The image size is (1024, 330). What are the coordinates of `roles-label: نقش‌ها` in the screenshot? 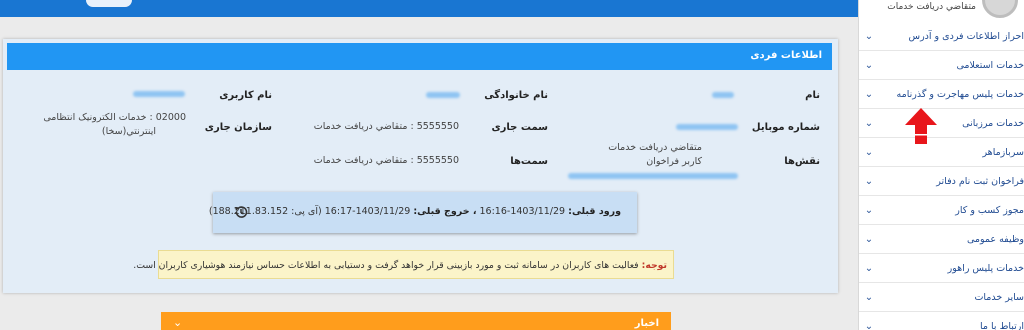 It's located at (802, 161).